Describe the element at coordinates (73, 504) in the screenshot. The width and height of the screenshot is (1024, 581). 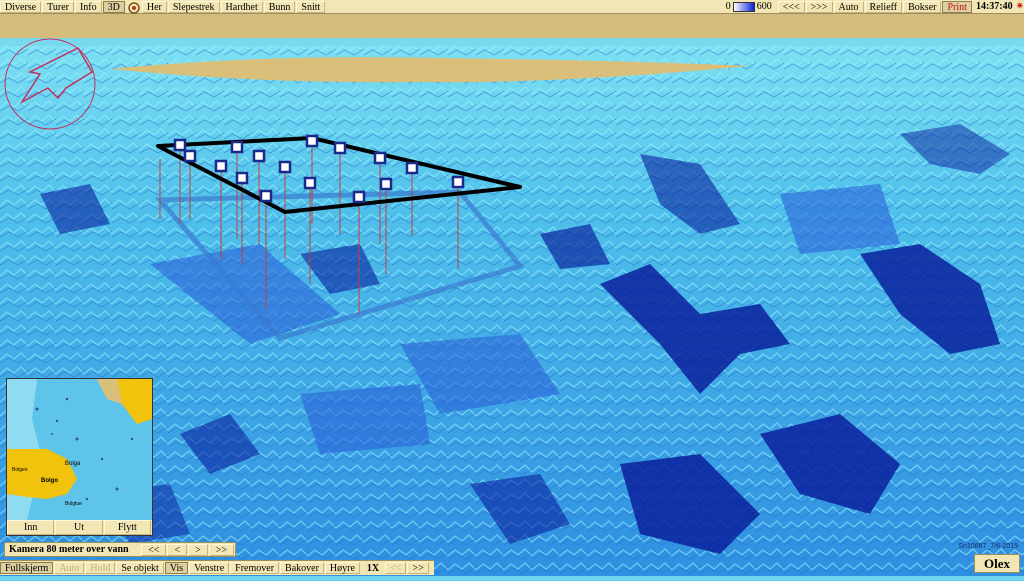
I see `minimap-label-bolgtue: Bolgtue` at that location.